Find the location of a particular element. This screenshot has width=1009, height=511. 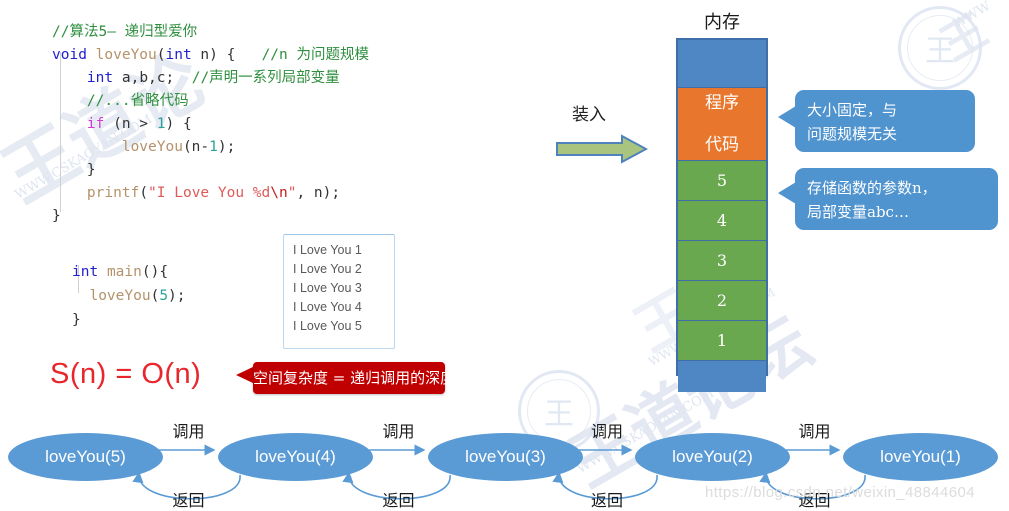

load-arrow-label: 装入 is located at coordinates (589, 115).